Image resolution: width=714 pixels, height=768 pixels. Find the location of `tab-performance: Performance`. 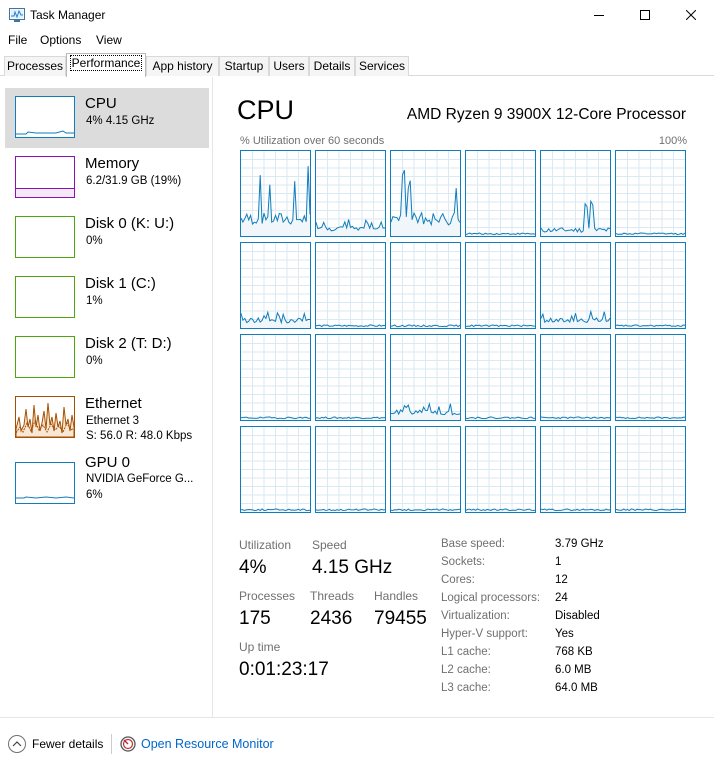

tab-performance: Performance is located at coordinates (106, 65).